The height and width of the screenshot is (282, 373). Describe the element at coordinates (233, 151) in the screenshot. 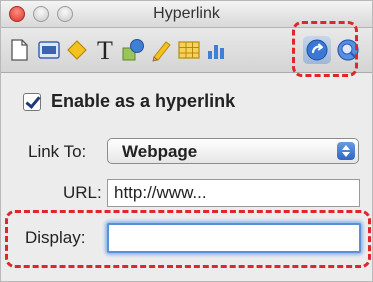

I see `link-to-select: Webpage` at that location.